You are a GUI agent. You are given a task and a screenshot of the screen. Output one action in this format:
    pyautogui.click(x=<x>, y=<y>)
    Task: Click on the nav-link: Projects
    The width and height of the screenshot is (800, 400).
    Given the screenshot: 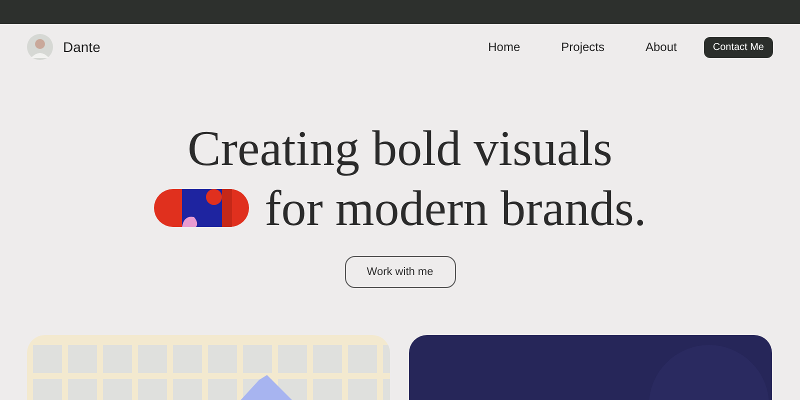 What is the action you would take?
    pyautogui.click(x=582, y=47)
    